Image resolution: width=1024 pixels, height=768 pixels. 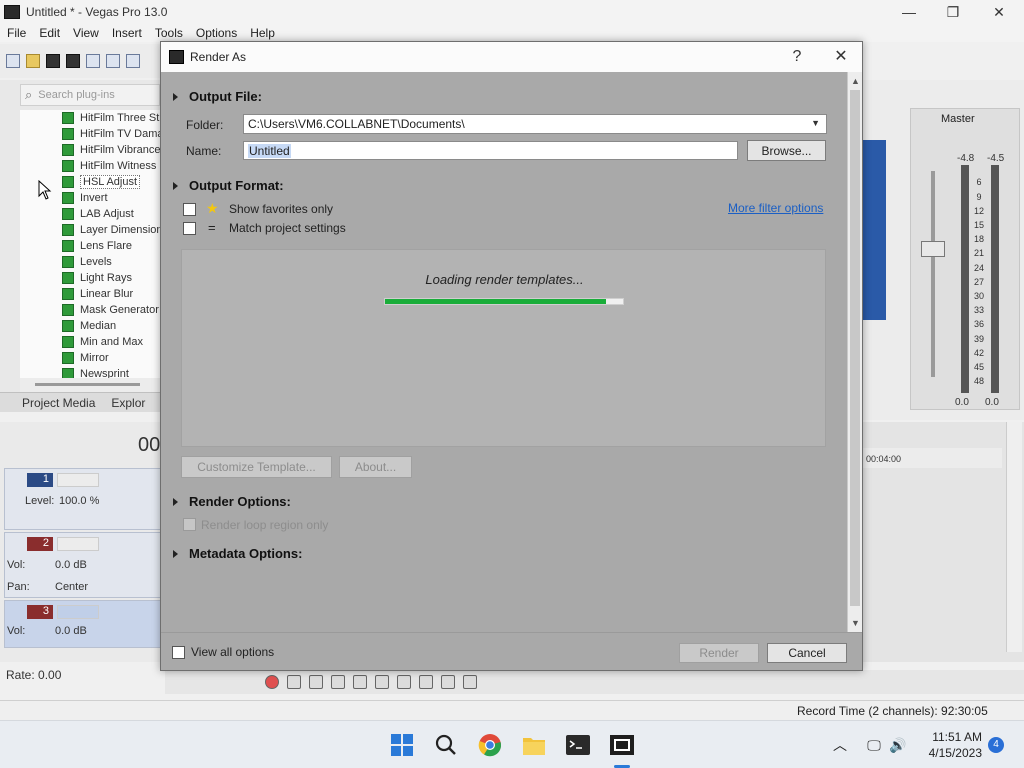 I want to click on list-item: HitFilm Vibrance, so click(x=90, y=150).